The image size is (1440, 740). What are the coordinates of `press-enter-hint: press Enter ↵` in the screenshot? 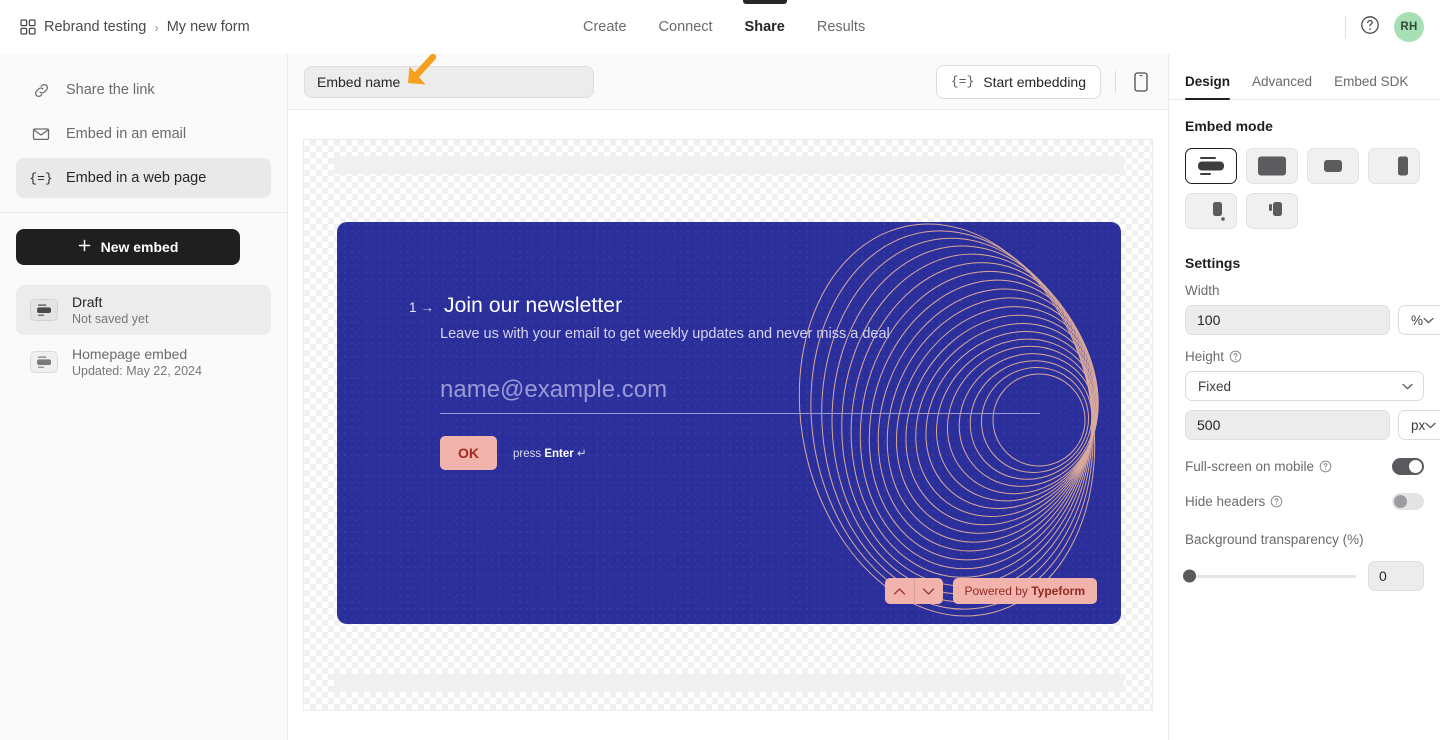 It's located at (550, 453).